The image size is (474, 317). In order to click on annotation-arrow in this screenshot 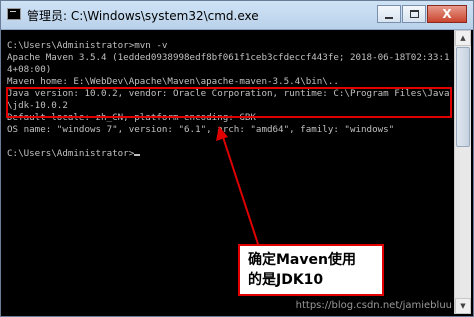, I will do `click(237, 185)`.